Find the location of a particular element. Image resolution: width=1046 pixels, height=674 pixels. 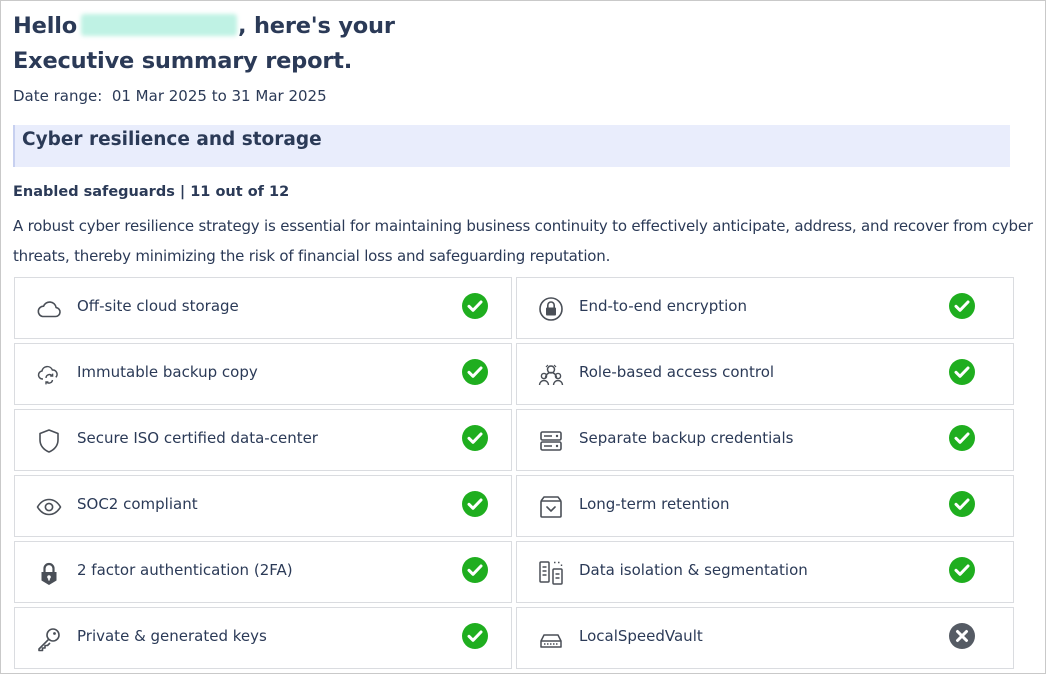

safeguard-card: Off-site cloud storage is located at coordinates (263, 308).